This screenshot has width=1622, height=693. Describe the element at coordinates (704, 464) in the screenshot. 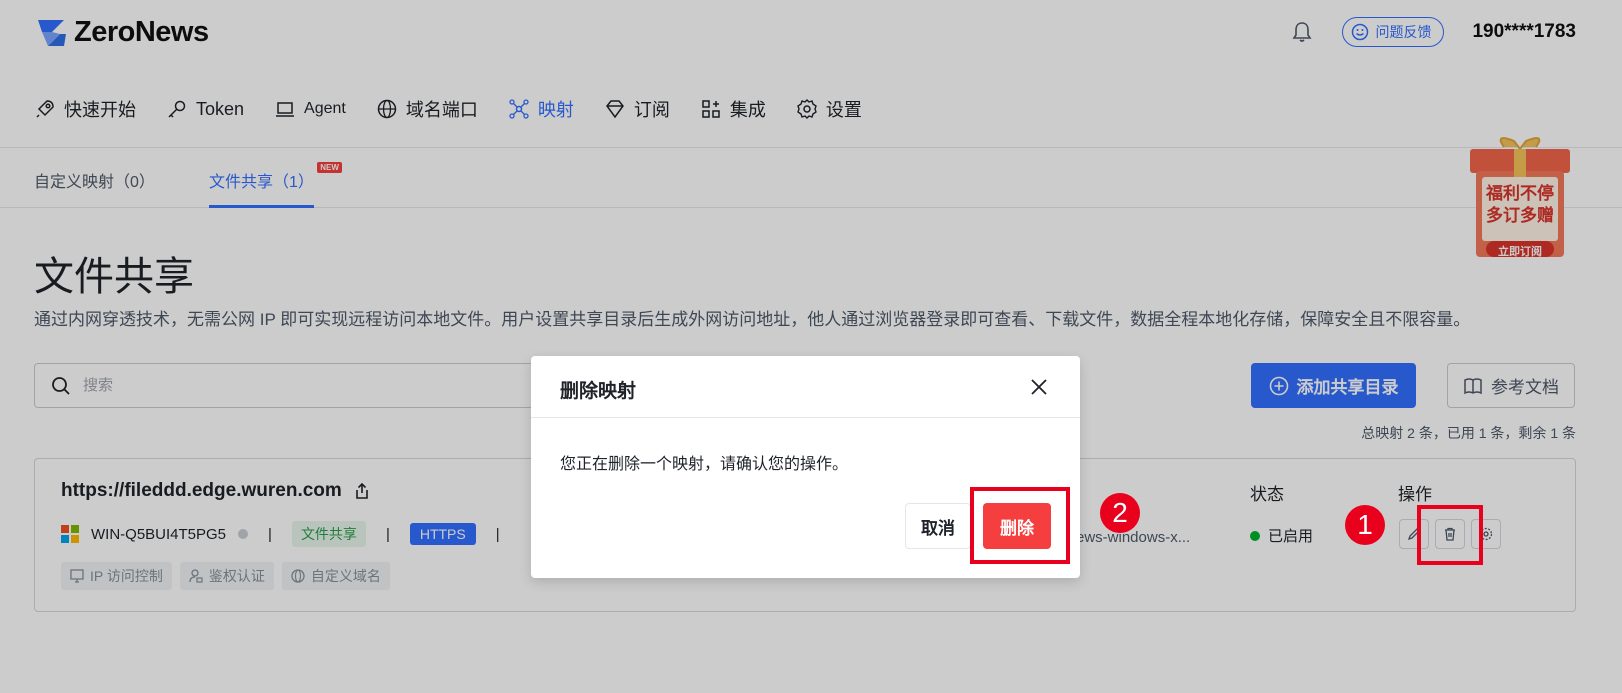

I see `dialog-message: 您正在删除一个映射，请确认您的操作。` at that location.